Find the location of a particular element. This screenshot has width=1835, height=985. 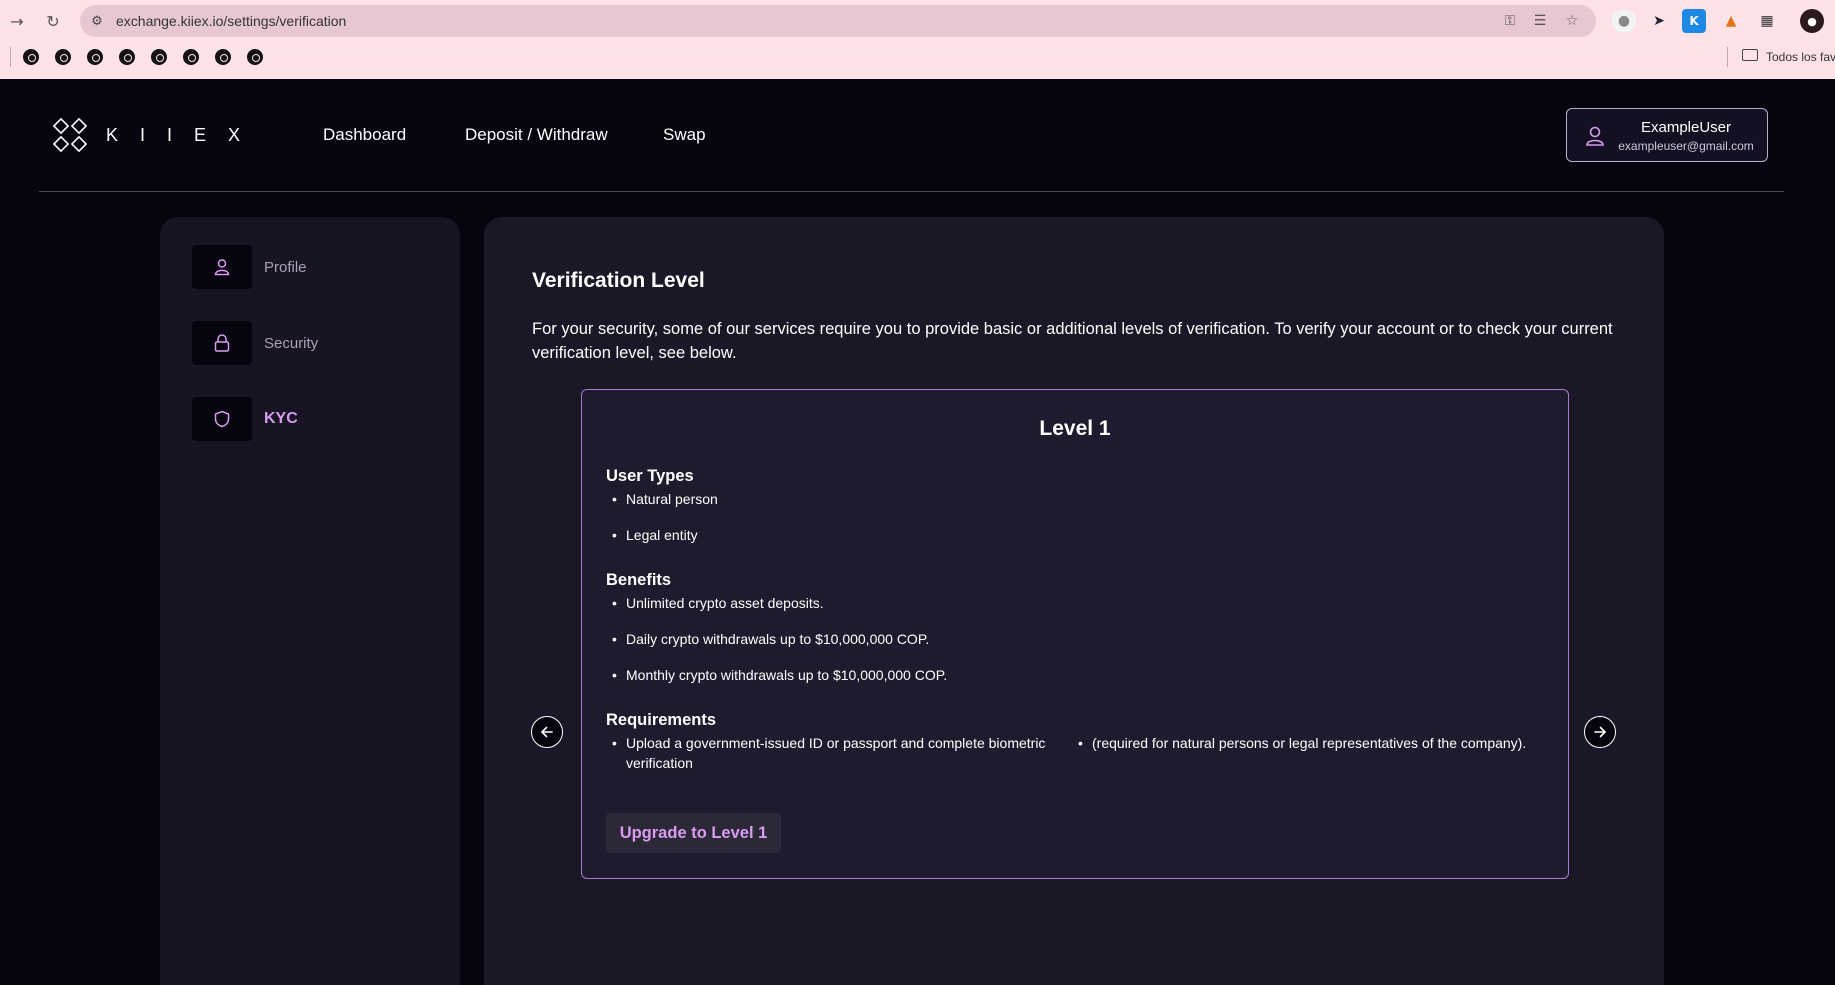

user-types-title: User Types is located at coordinates (650, 476).